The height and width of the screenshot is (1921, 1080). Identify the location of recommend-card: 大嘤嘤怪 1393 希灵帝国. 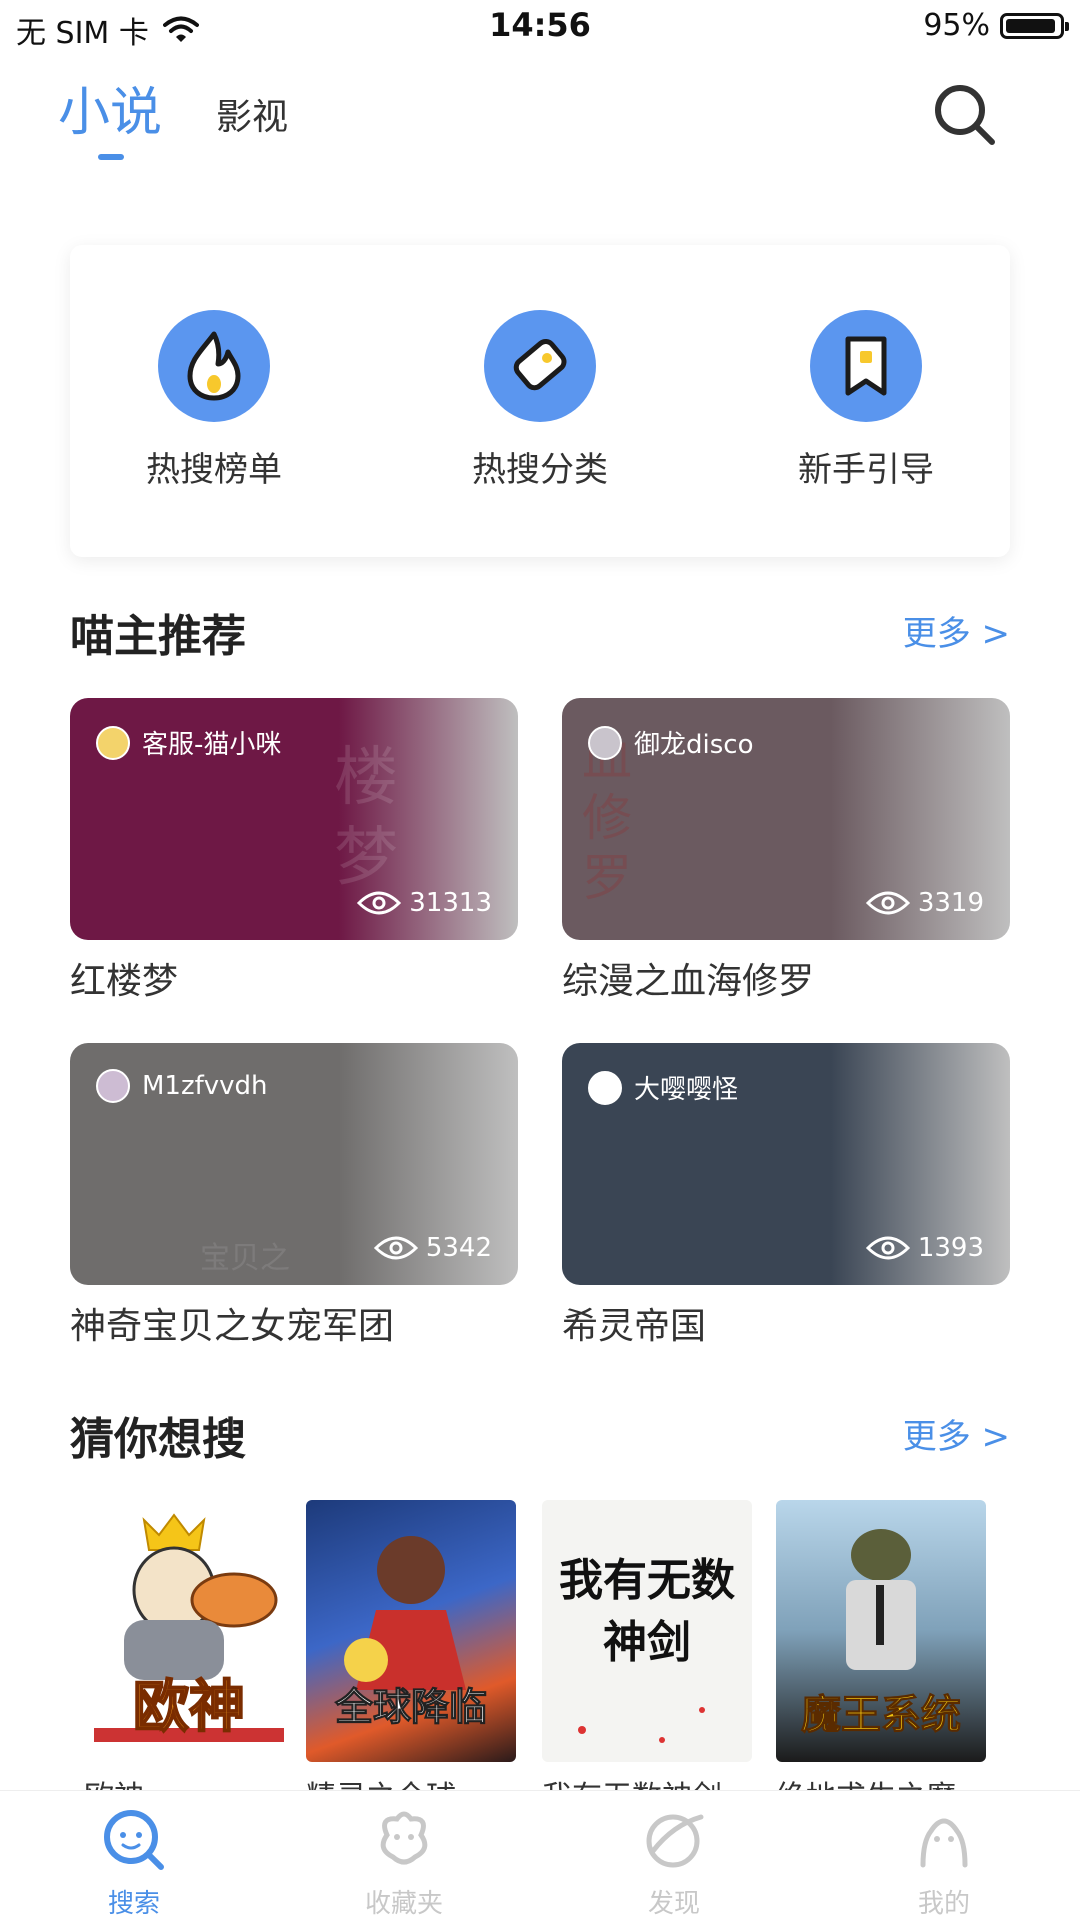
(786, 1196).